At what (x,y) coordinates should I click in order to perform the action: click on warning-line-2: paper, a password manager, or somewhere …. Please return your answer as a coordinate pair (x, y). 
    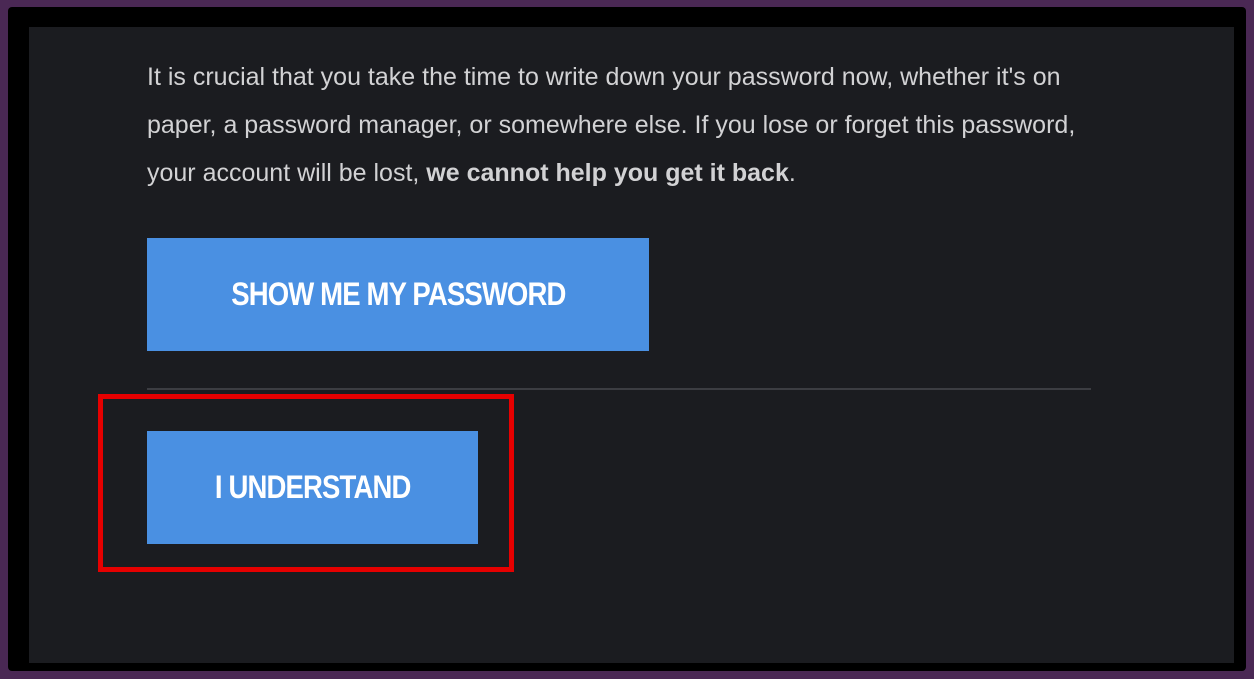
    Looking at the image, I should click on (611, 125).